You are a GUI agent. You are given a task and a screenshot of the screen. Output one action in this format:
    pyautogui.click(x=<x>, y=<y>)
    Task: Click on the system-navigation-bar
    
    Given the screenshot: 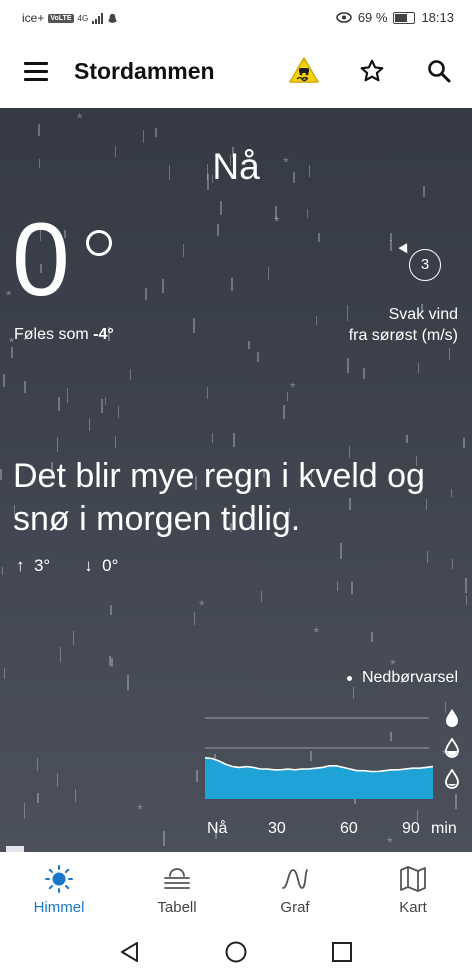 What is the action you would take?
    pyautogui.click(x=236, y=950)
    